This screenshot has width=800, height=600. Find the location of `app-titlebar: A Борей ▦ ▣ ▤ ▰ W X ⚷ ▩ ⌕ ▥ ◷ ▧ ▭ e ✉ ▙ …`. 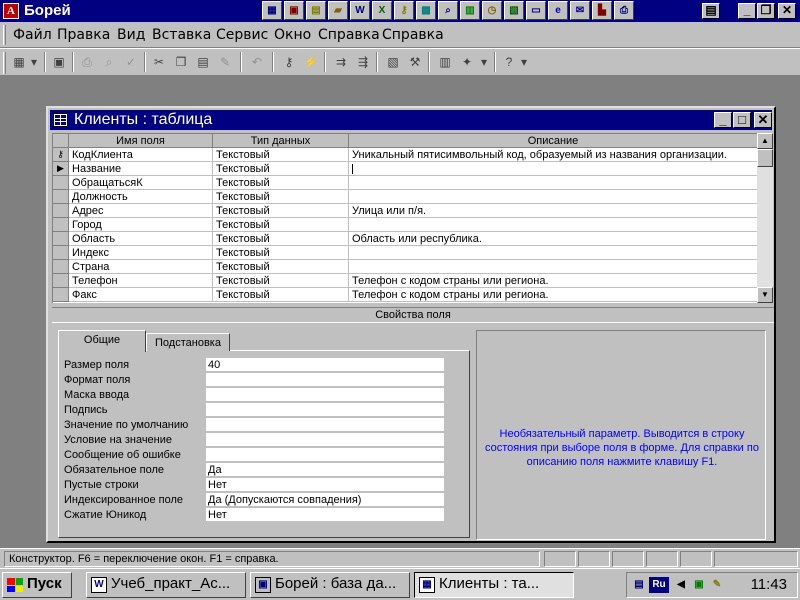

app-titlebar: A Борей ▦ ▣ ▤ ▰ W X ⚷ ▩ ⌕ ▥ ◷ ▧ ▭ e ✉ ▙ … is located at coordinates (400, 11).